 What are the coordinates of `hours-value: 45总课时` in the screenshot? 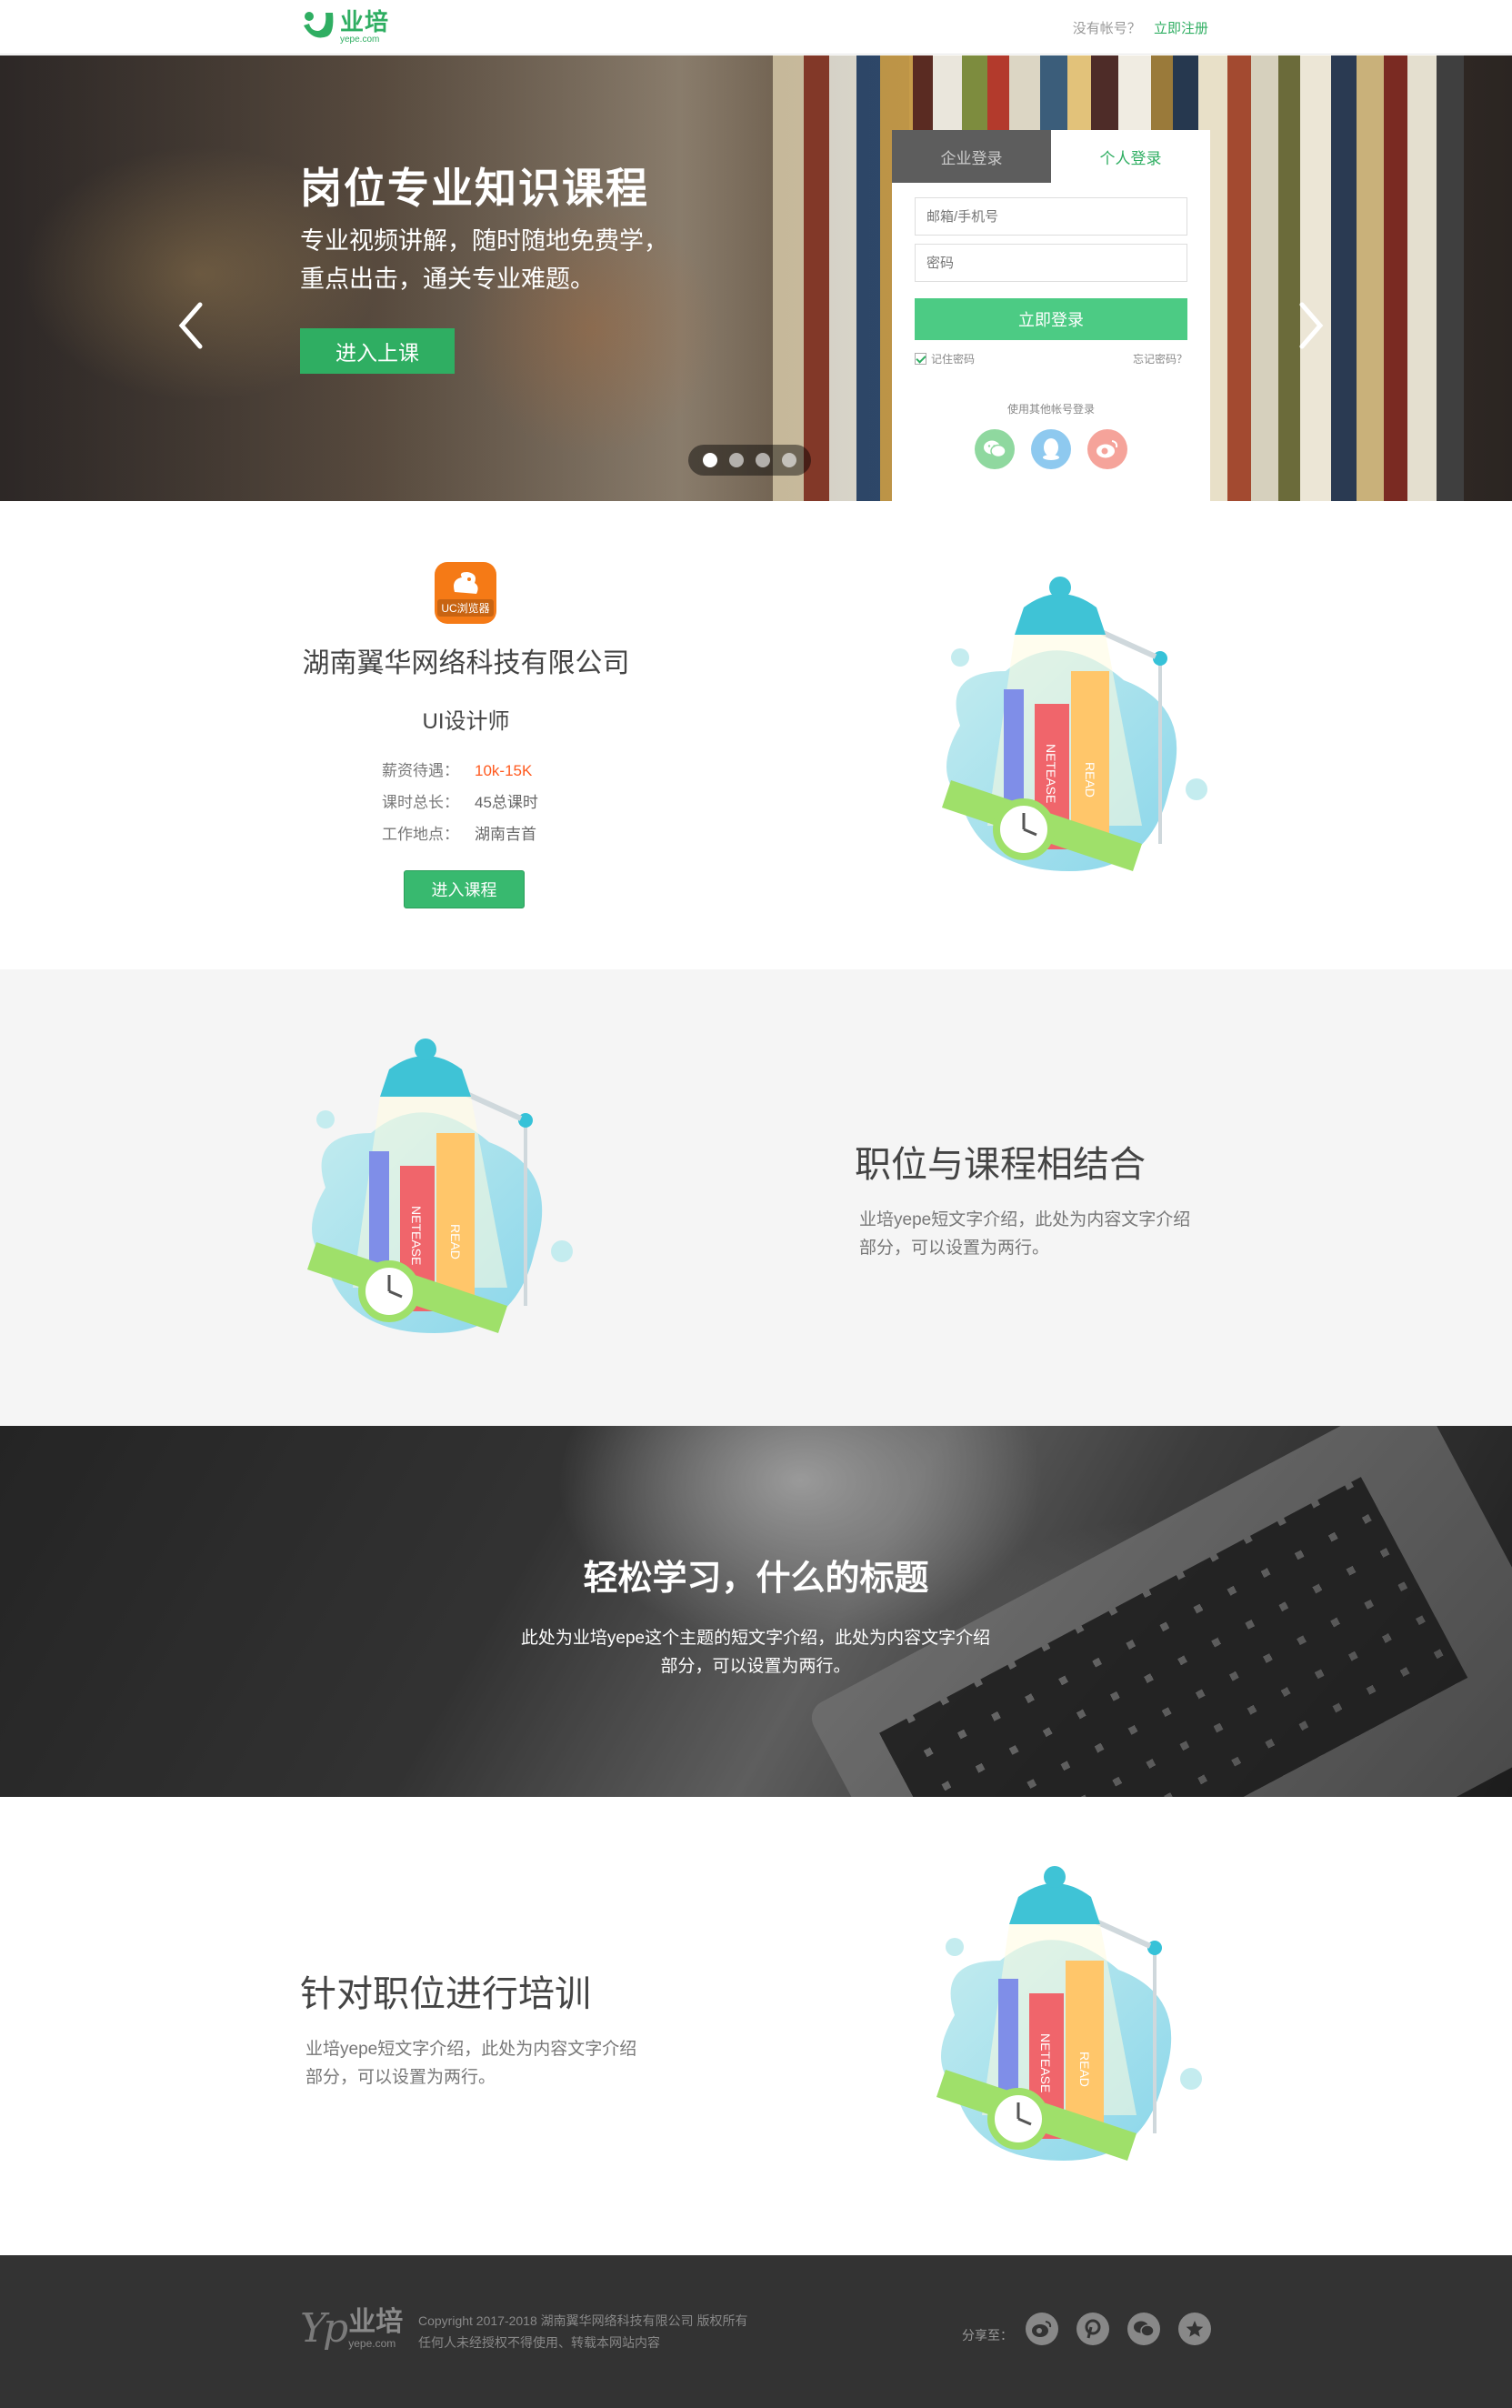 It's located at (507, 802).